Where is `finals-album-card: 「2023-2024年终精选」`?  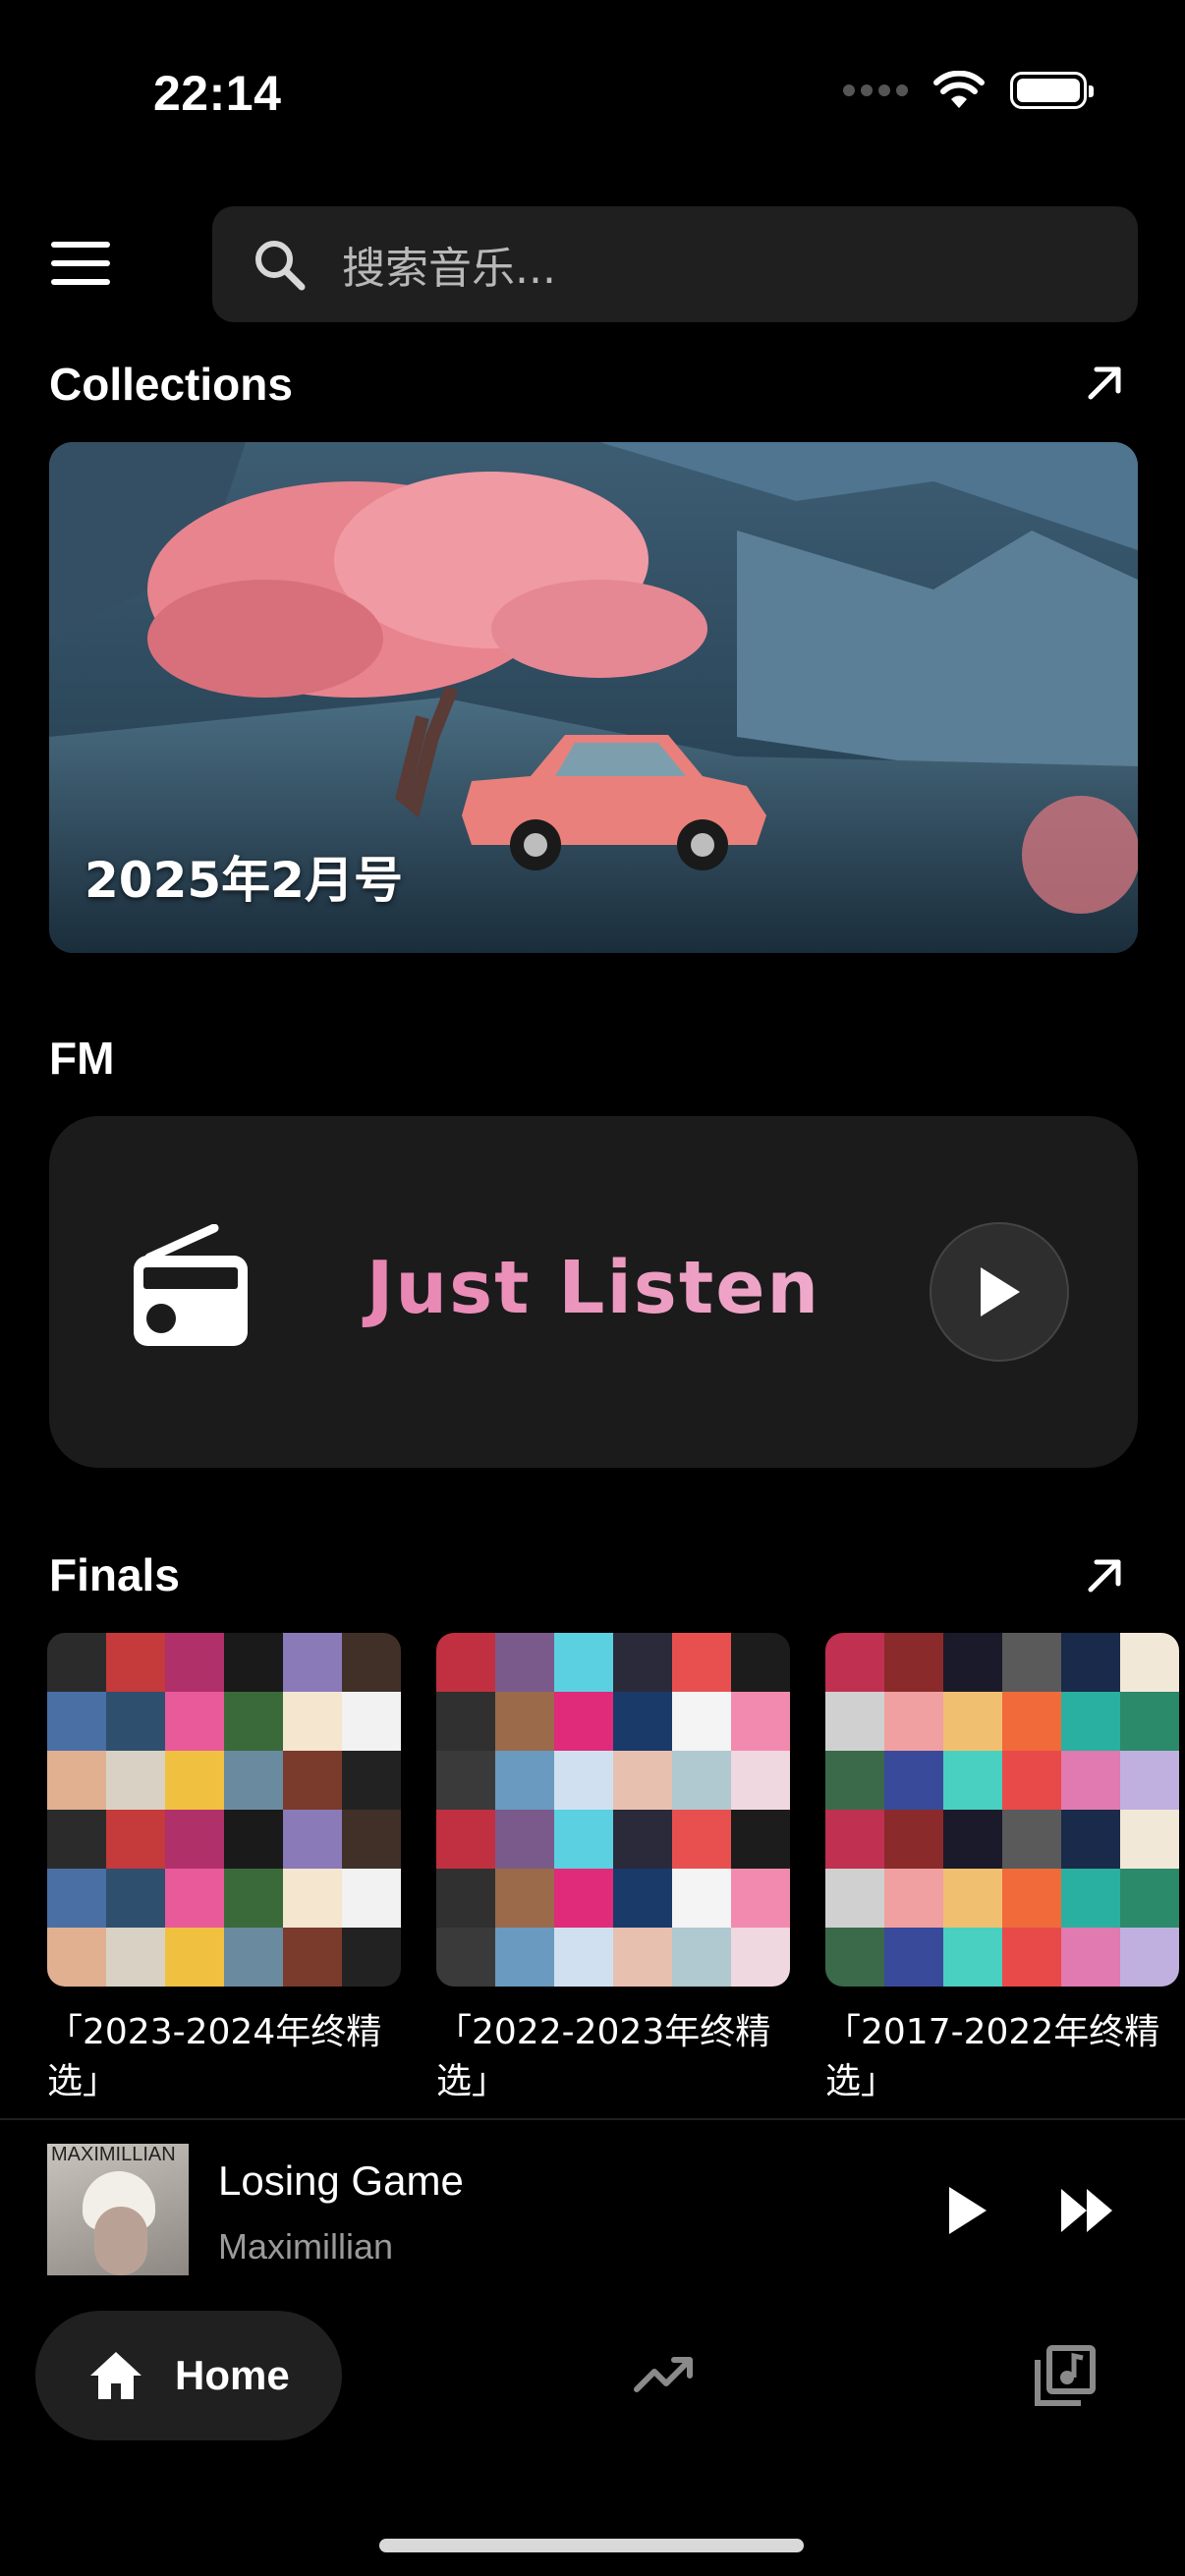
finals-album-card: 「2023-2024年终精选」 is located at coordinates (224, 1869).